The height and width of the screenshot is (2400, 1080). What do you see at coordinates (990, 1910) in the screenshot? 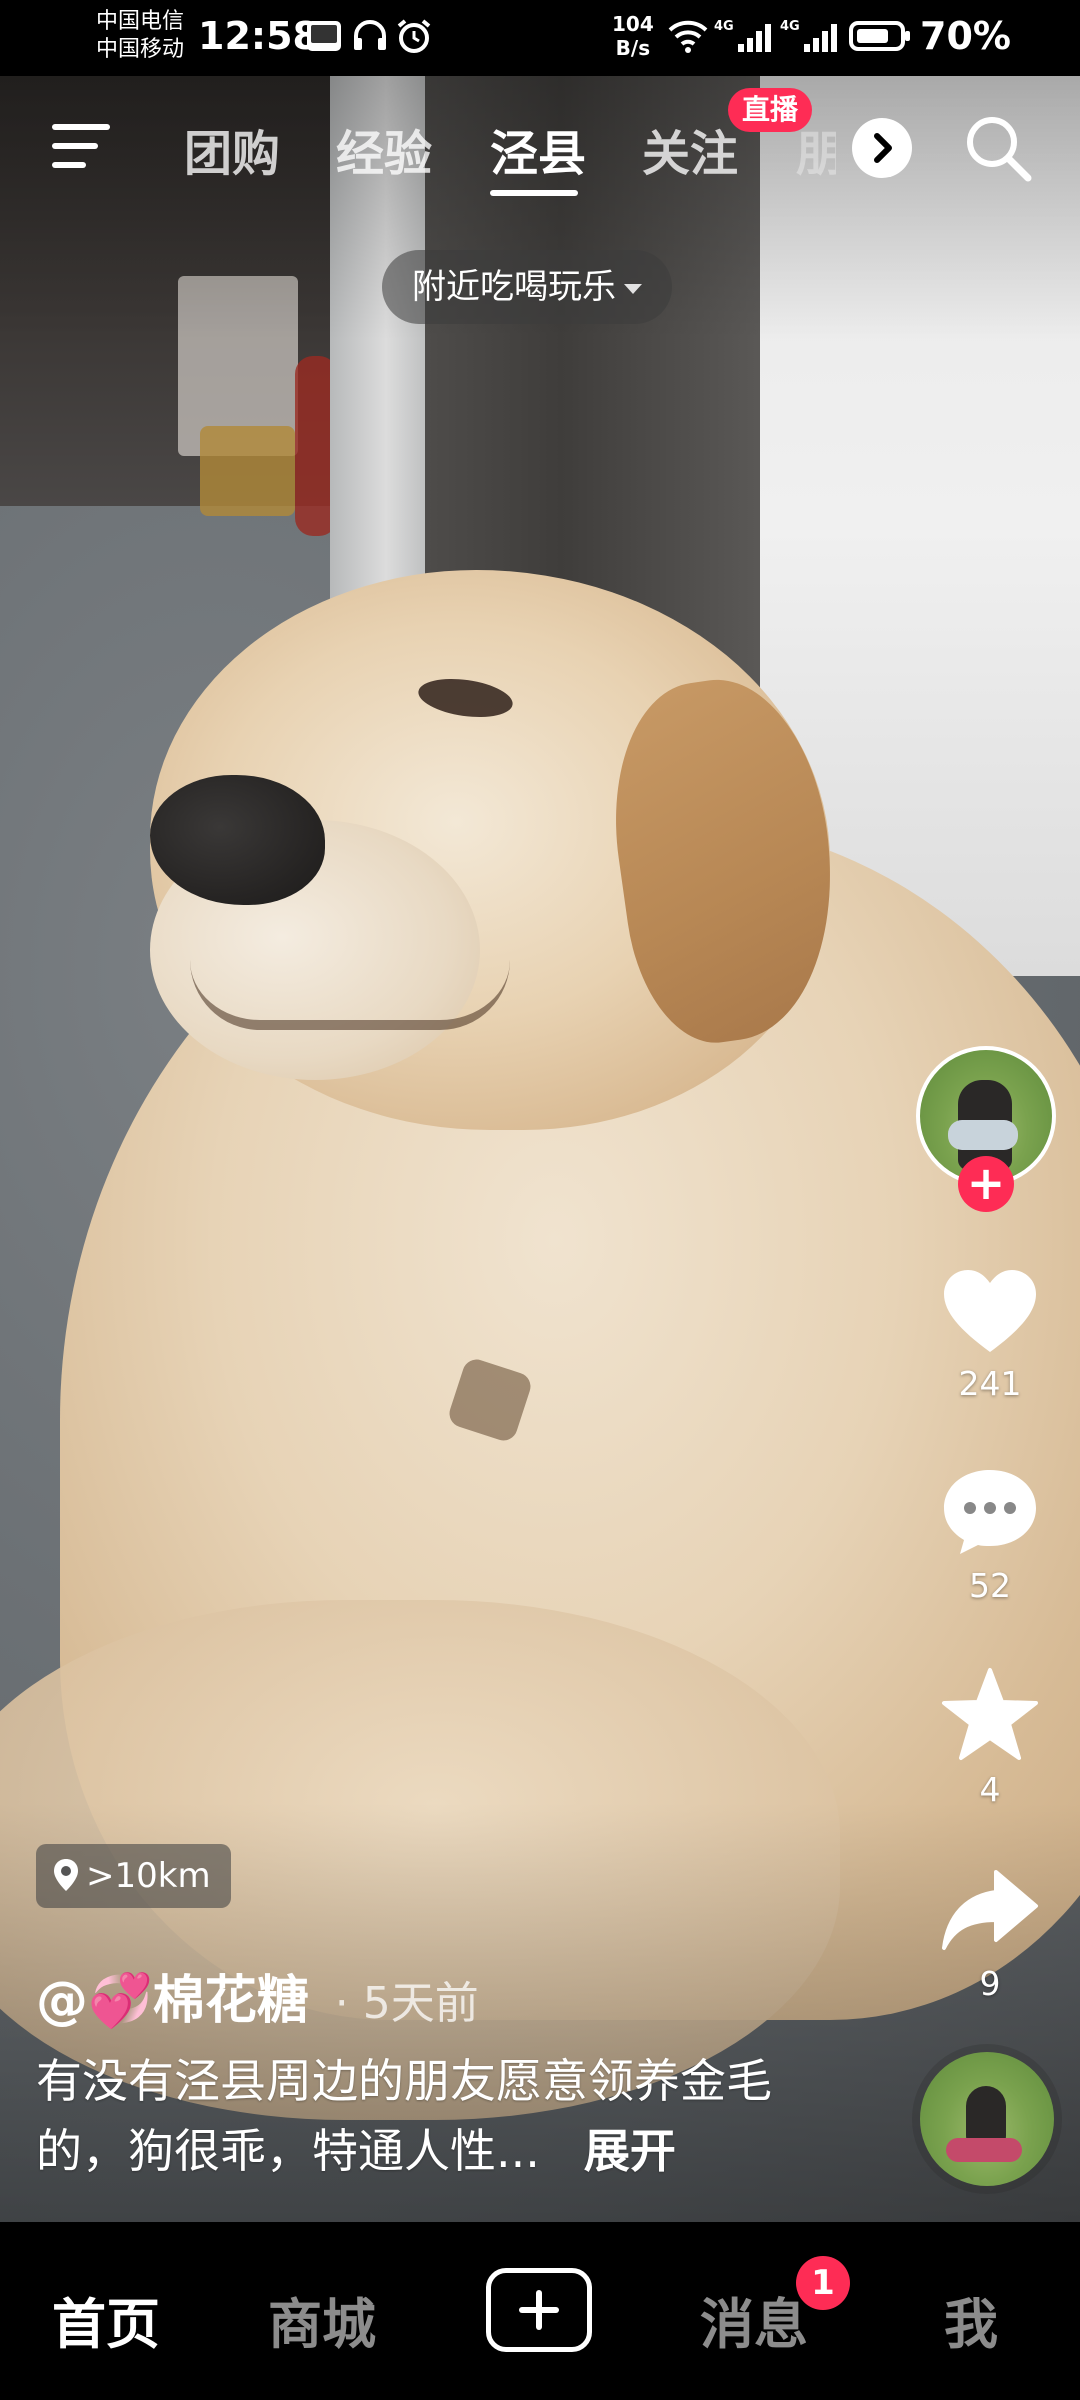
I see `share-icon` at bounding box center [990, 1910].